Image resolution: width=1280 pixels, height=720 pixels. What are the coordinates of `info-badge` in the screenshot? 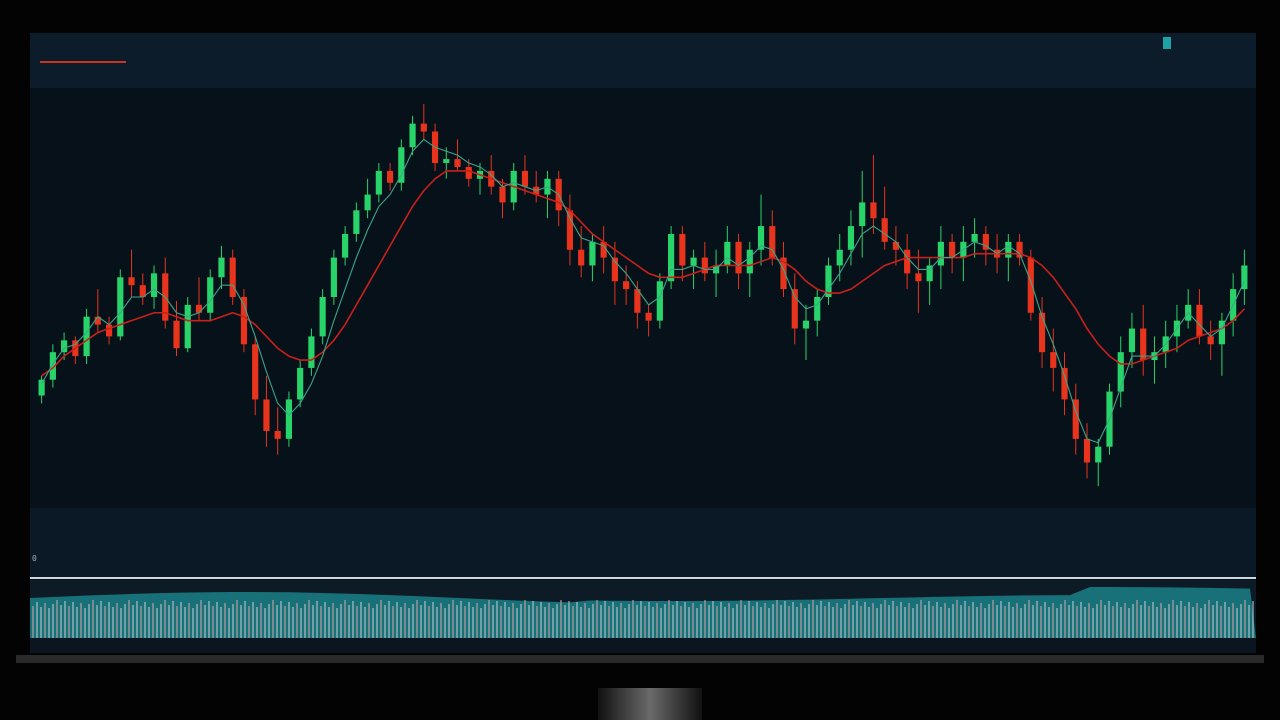 It's located at (1167, 43).